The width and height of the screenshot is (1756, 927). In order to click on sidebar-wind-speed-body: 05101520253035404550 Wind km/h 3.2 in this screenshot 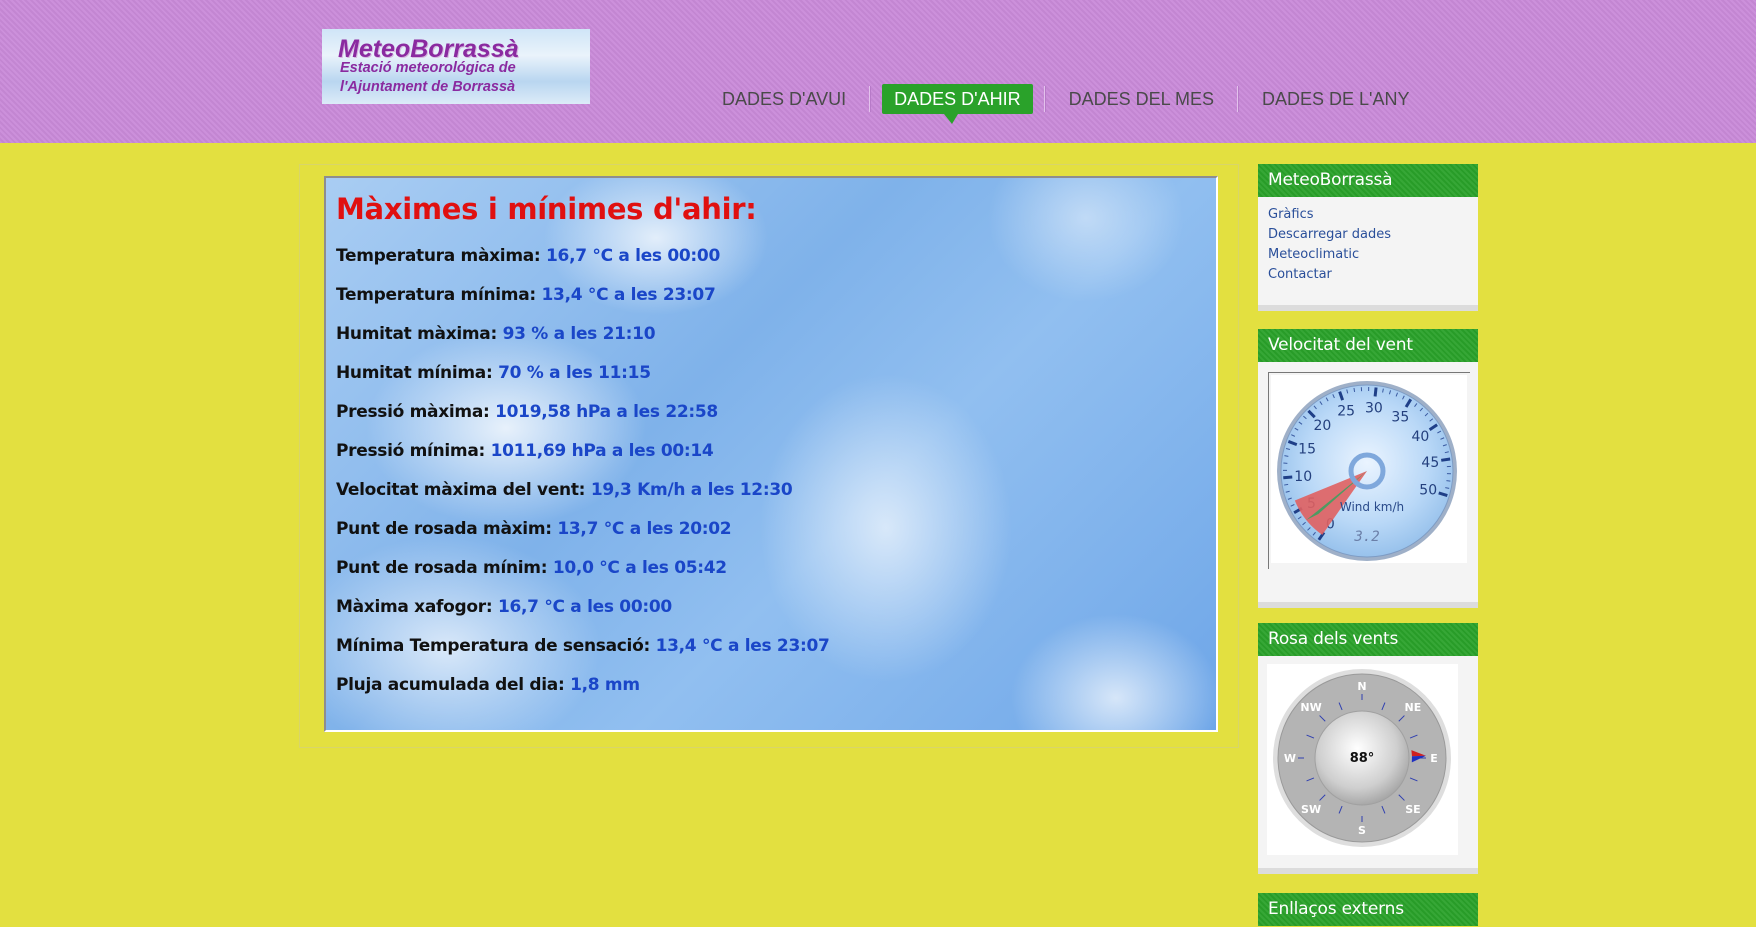, I will do `click(1368, 485)`.